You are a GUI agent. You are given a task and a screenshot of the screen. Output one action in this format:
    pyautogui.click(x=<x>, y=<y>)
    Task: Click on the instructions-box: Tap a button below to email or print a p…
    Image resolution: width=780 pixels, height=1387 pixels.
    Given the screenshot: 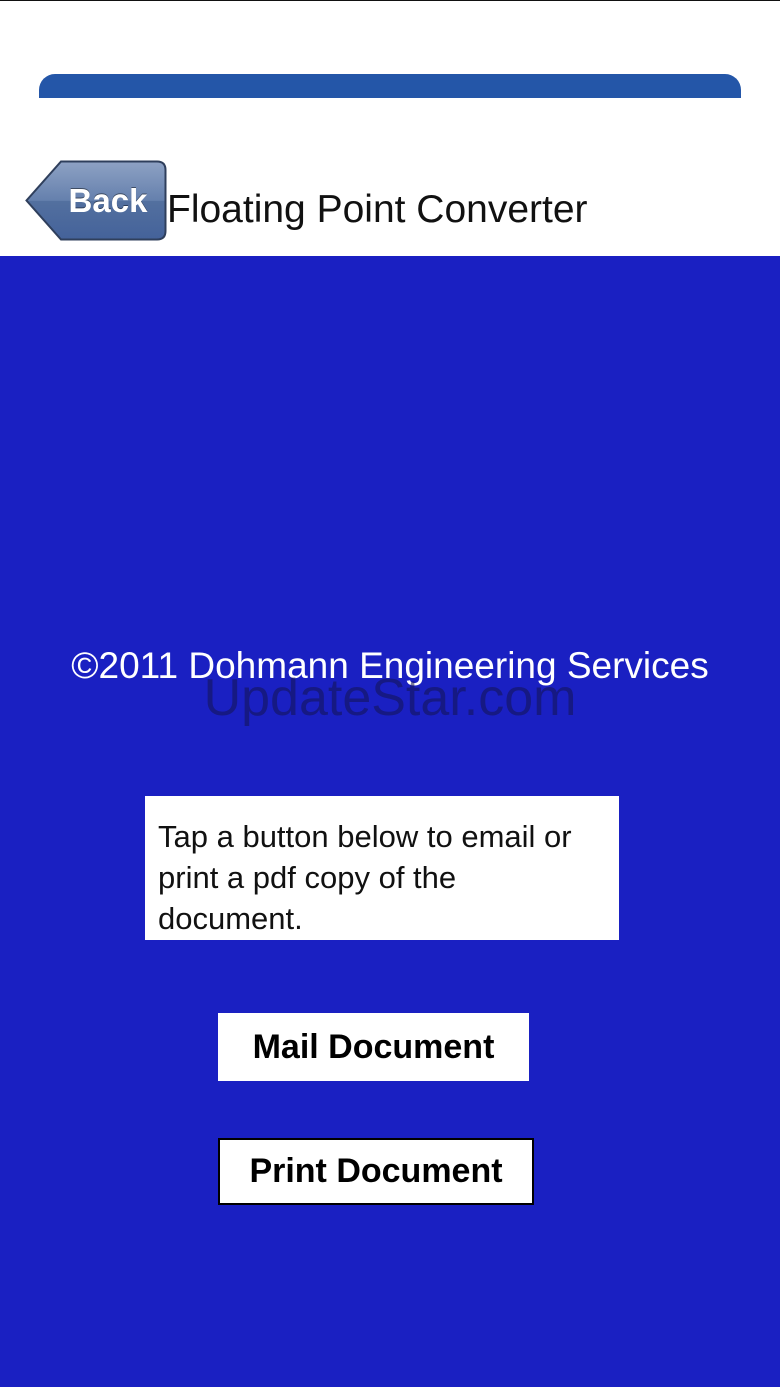 What is the action you would take?
    pyautogui.click(x=382, y=868)
    